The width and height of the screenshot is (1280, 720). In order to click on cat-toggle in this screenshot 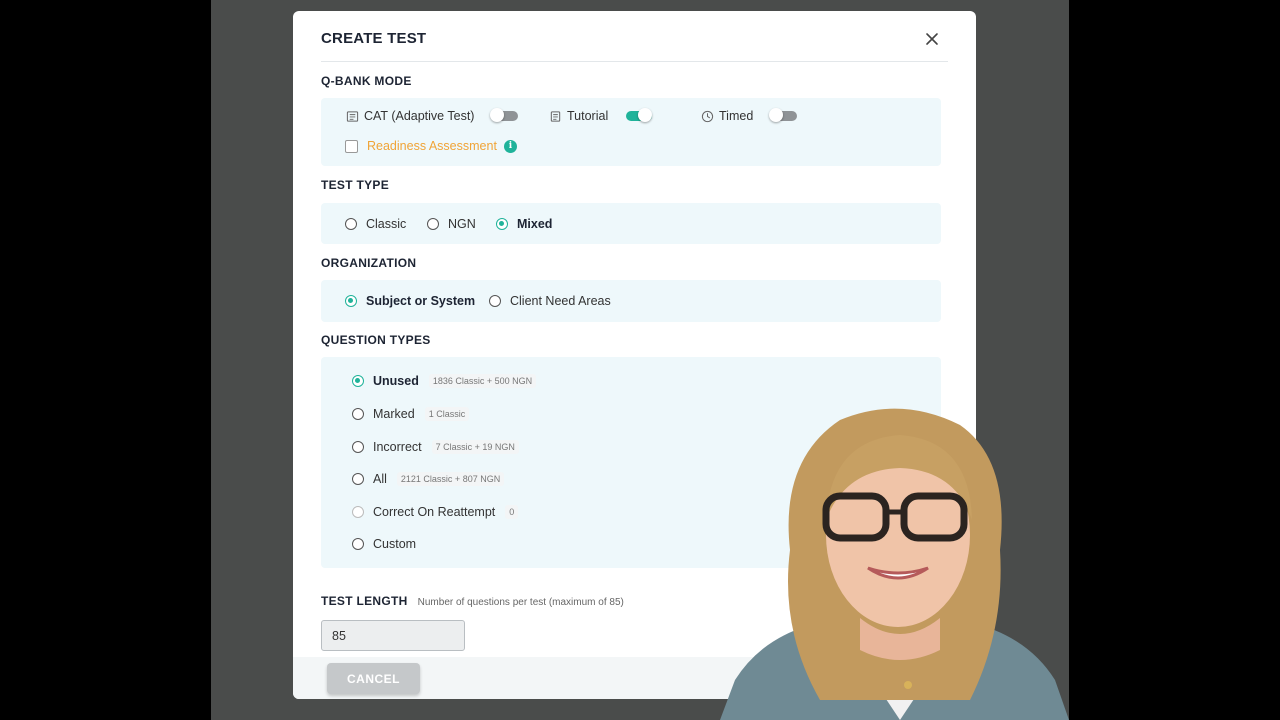, I will do `click(504, 115)`.